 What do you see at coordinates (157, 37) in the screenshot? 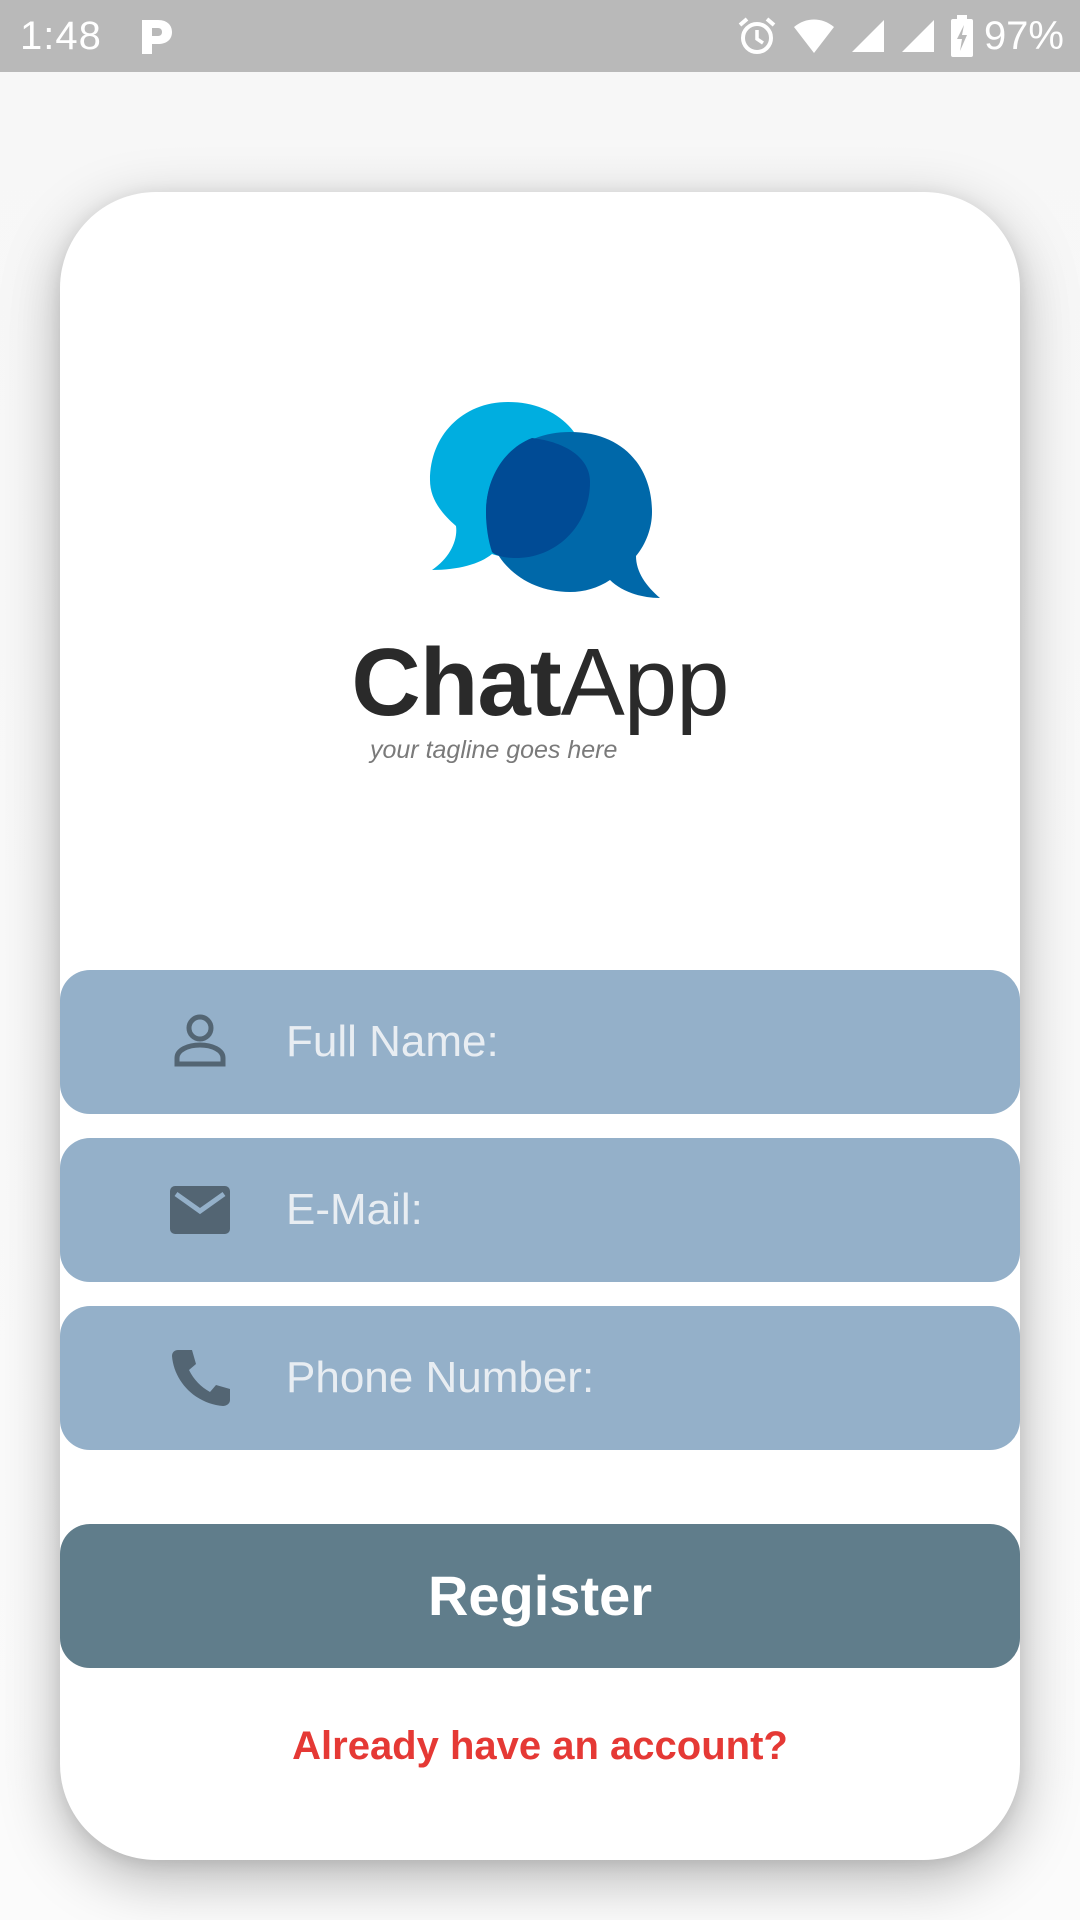
I see `parking-p-icon` at bounding box center [157, 37].